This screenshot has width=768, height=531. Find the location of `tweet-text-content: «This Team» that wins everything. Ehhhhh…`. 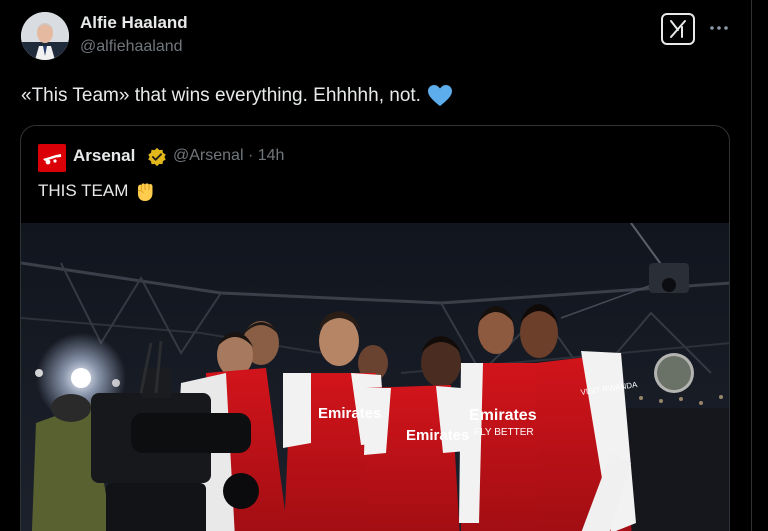

tweet-text-content: «This Team» that wins everything. Ehhhhh… is located at coordinates (221, 95).